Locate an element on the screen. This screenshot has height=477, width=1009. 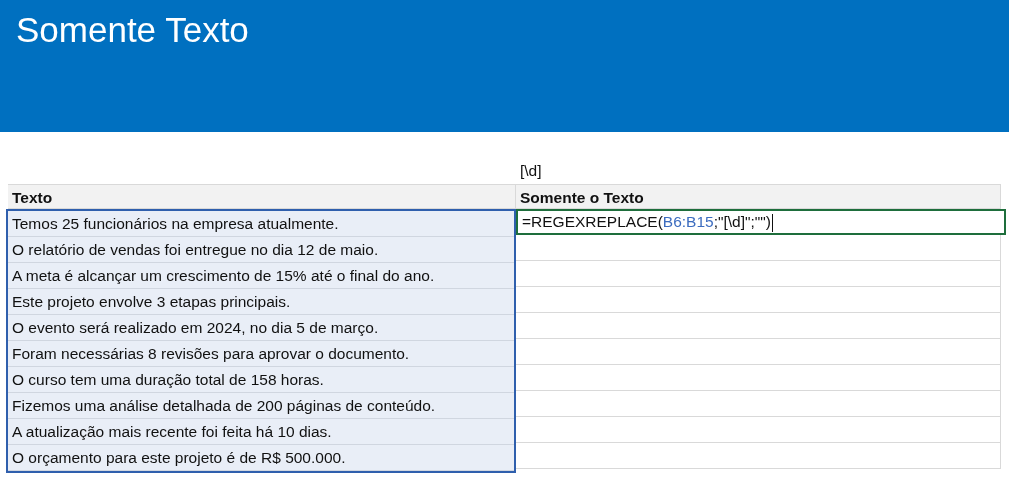
table-cell: O orçamento para este projeto é de R$ 500.000. is located at coordinates (261, 458).